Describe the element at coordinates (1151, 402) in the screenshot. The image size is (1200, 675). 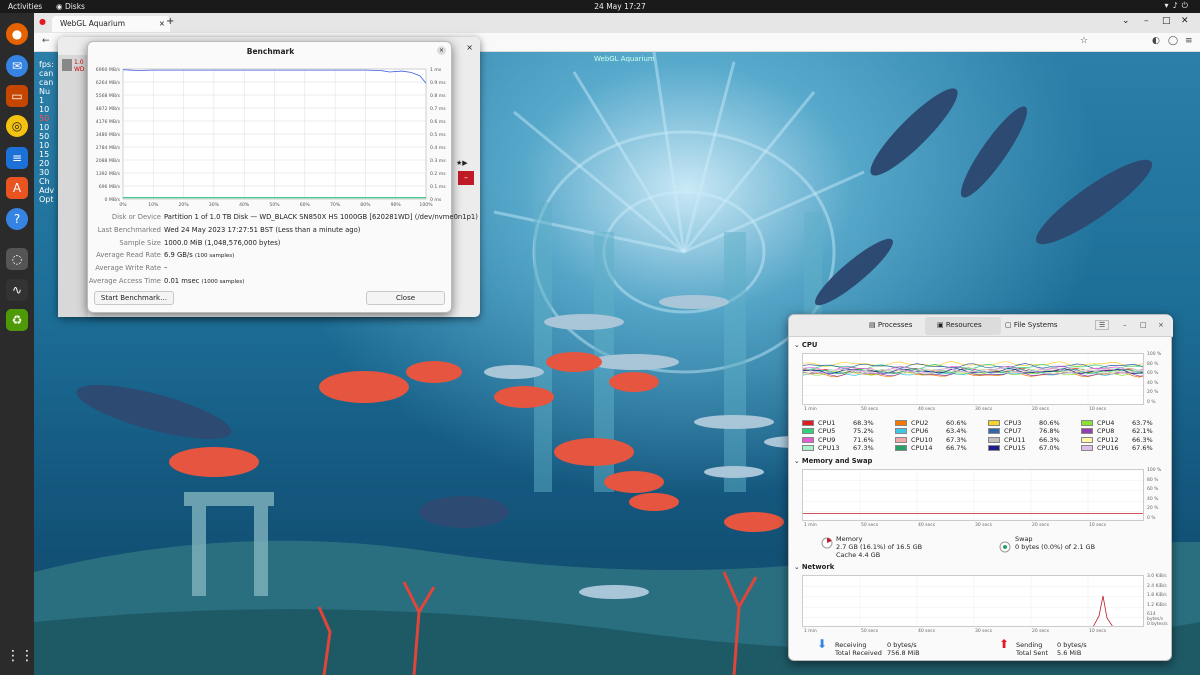
I see `graph-y-tick: 0 %` at that location.